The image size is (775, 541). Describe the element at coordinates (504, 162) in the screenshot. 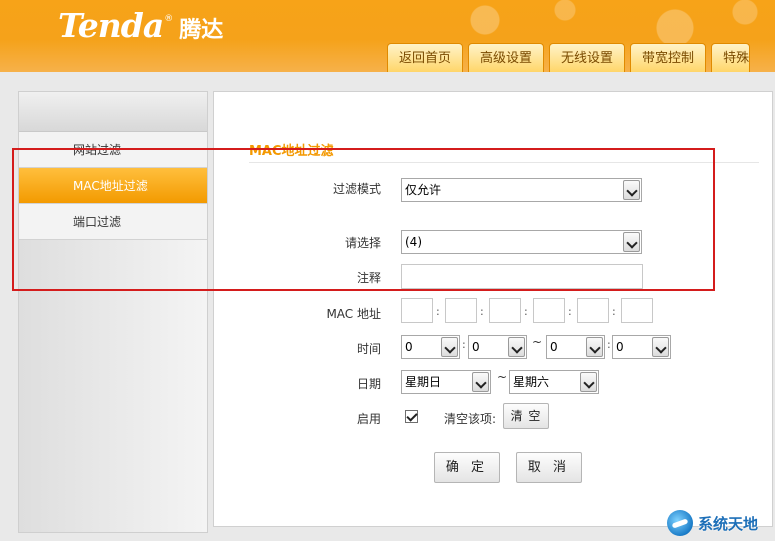

I see `title-divider` at that location.